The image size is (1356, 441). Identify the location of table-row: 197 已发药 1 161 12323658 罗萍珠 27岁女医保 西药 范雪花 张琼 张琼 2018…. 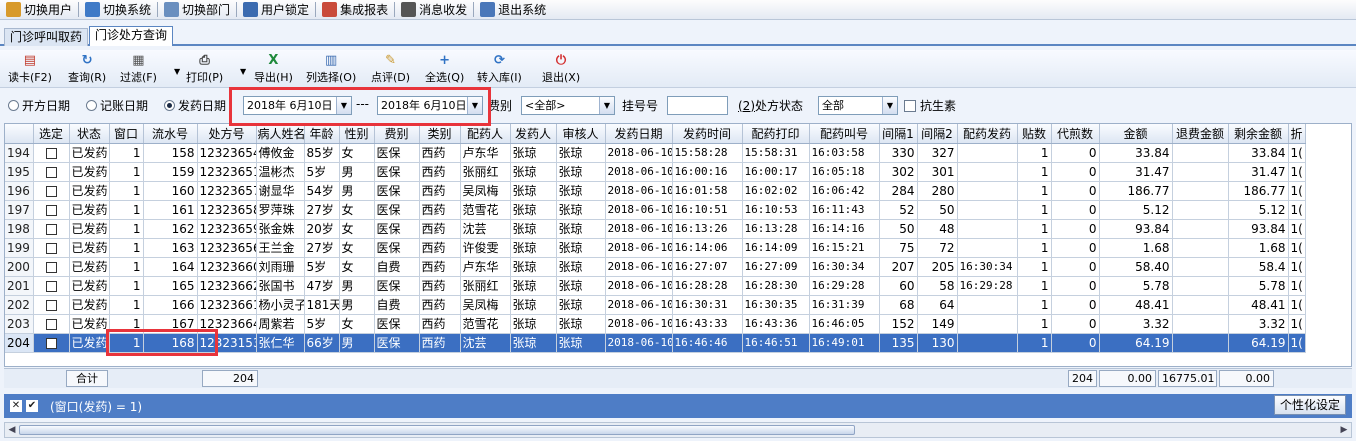
(655, 210).